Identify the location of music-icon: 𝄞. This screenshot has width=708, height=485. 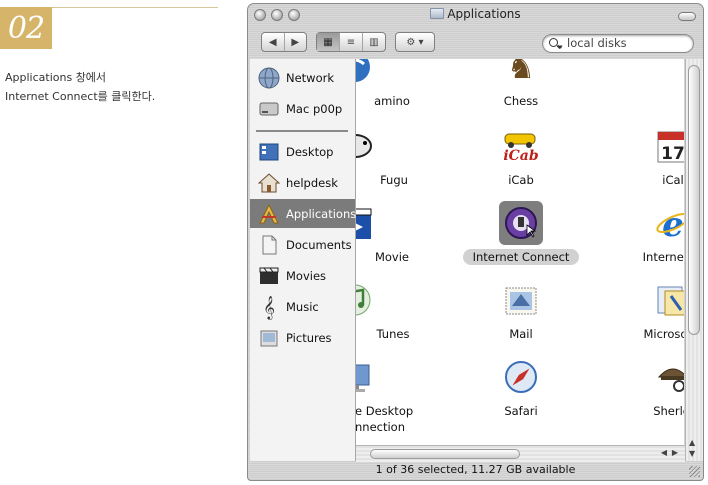
(269, 306).